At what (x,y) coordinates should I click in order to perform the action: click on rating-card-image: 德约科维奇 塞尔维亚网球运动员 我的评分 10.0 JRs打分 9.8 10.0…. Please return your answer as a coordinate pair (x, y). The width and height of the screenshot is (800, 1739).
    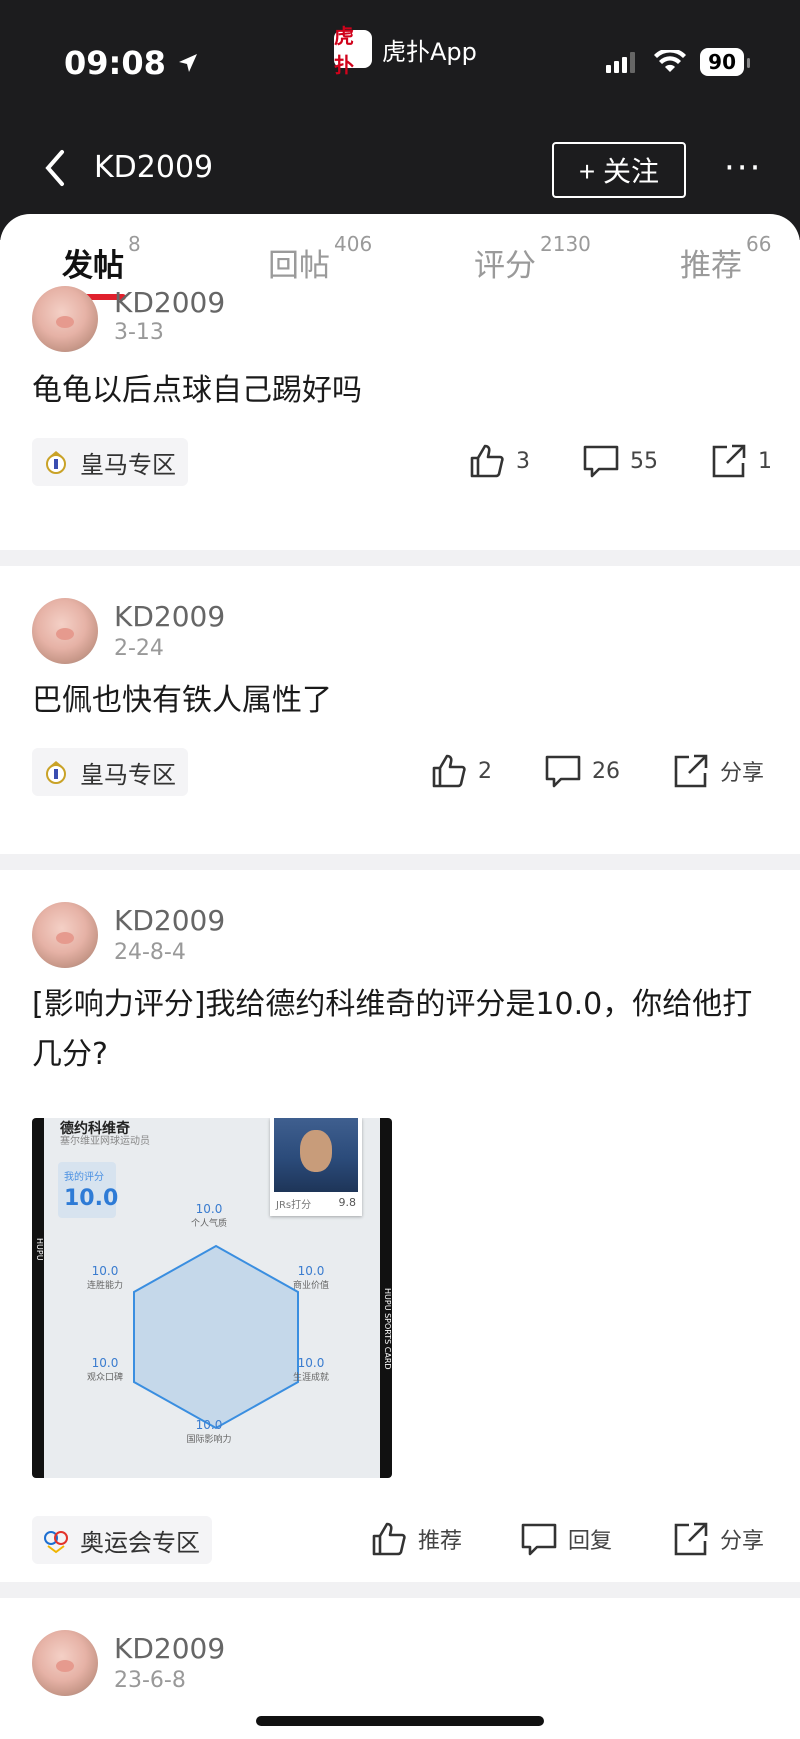
    Looking at the image, I should click on (212, 1298).